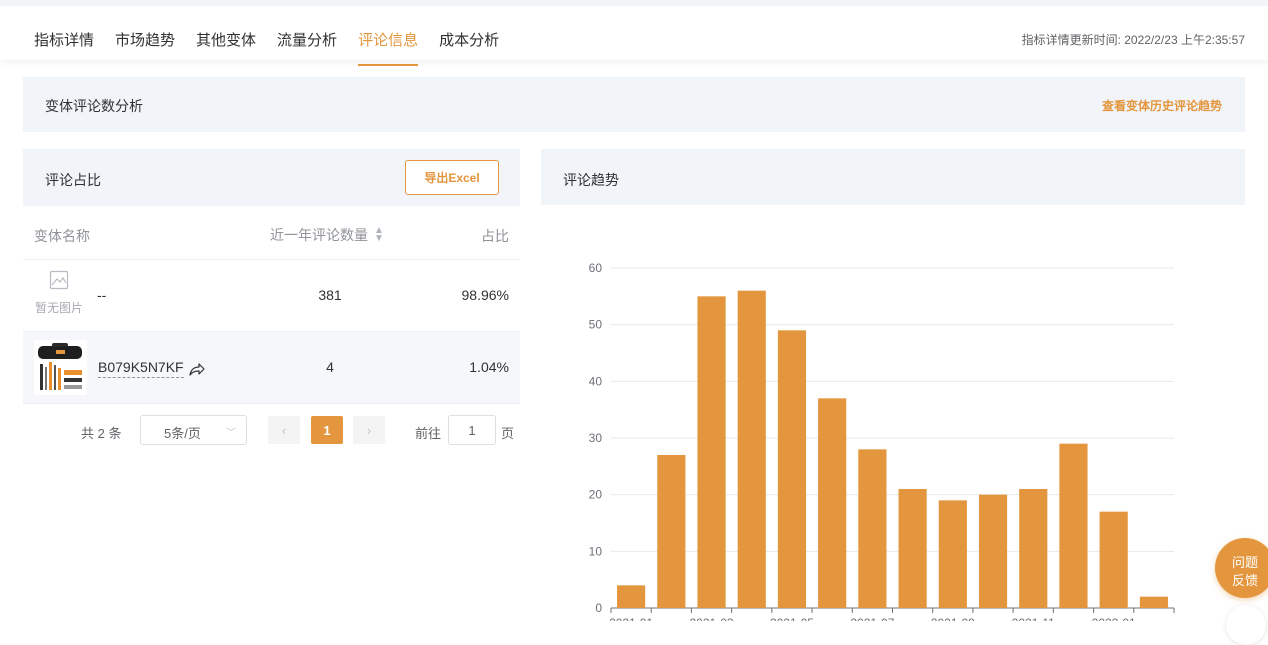  What do you see at coordinates (452, 177) in the screenshot?
I see `export-excel-button: 导出Excel` at bounding box center [452, 177].